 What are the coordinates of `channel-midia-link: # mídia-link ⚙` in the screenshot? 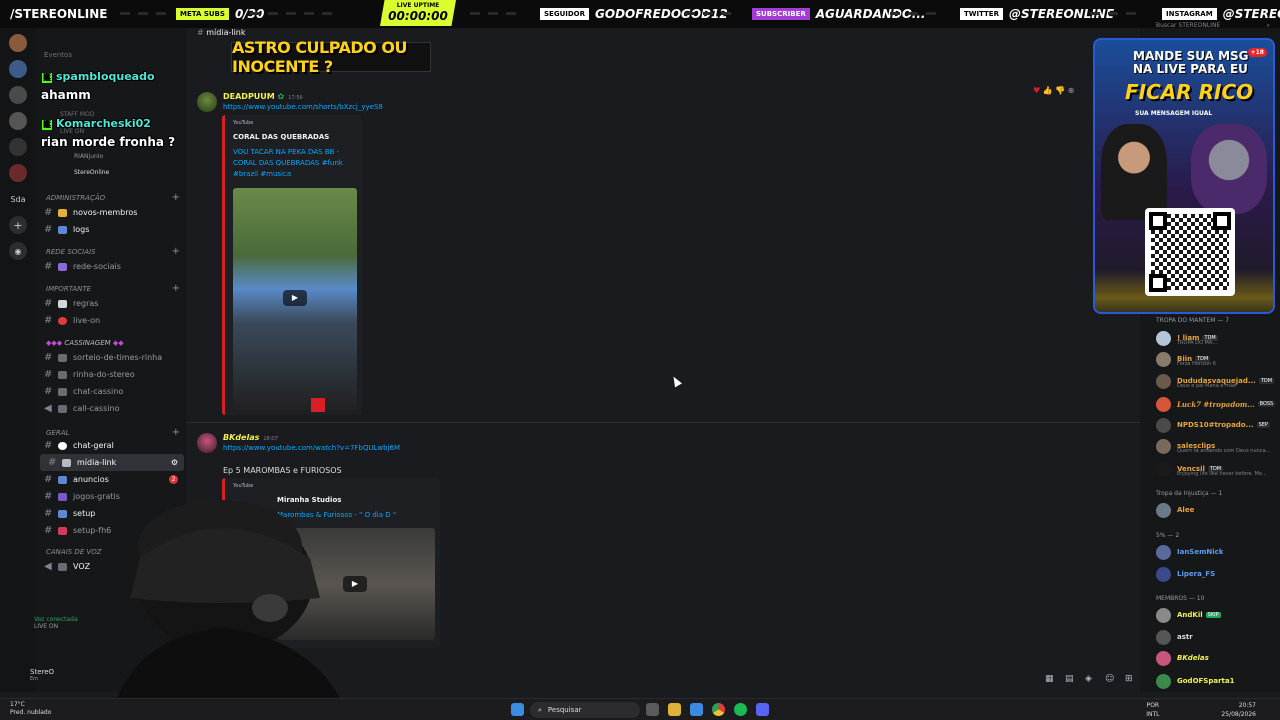 It's located at (112, 462).